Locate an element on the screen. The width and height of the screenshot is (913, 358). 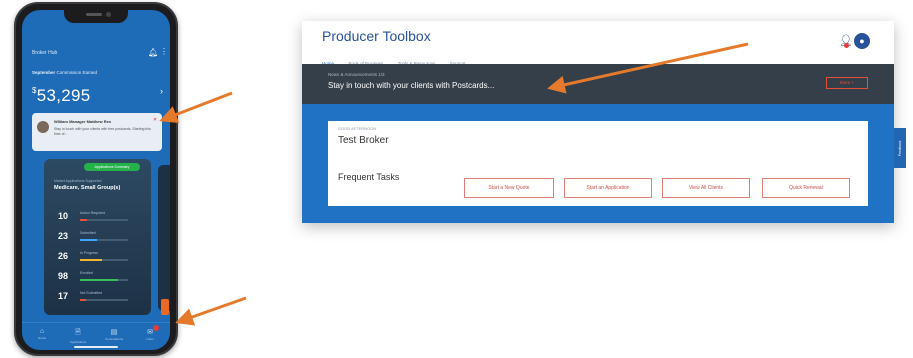
nav-inbox: ✉ Inbox is located at coordinates (150, 333).